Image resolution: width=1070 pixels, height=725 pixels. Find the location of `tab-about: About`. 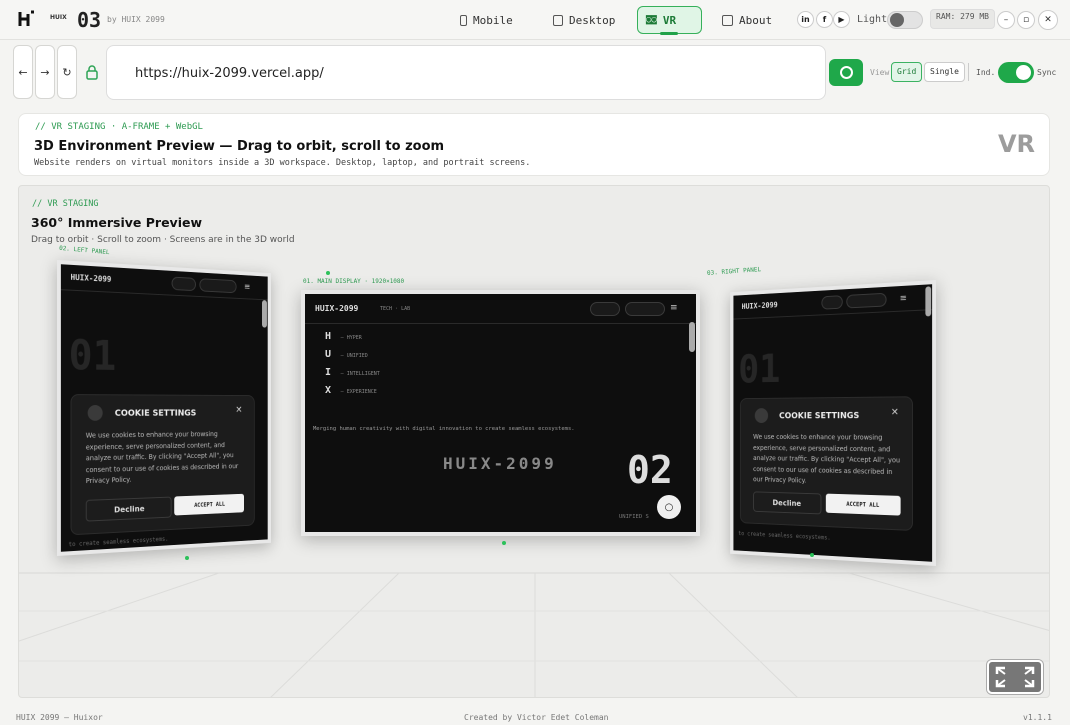

tab-about: About is located at coordinates (747, 20).